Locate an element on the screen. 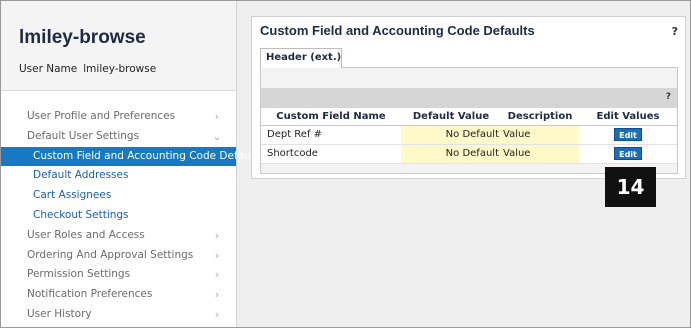 This screenshot has height=328, width=691. user-name-label: User Name is located at coordinates (48, 69).